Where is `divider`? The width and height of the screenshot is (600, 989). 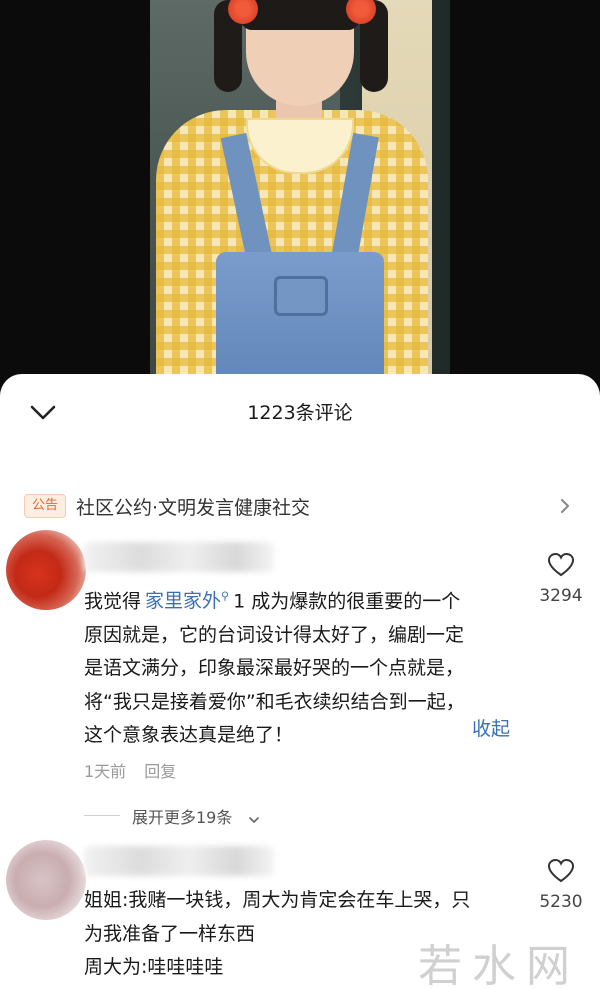
divider is located at coordinates (102, 815).